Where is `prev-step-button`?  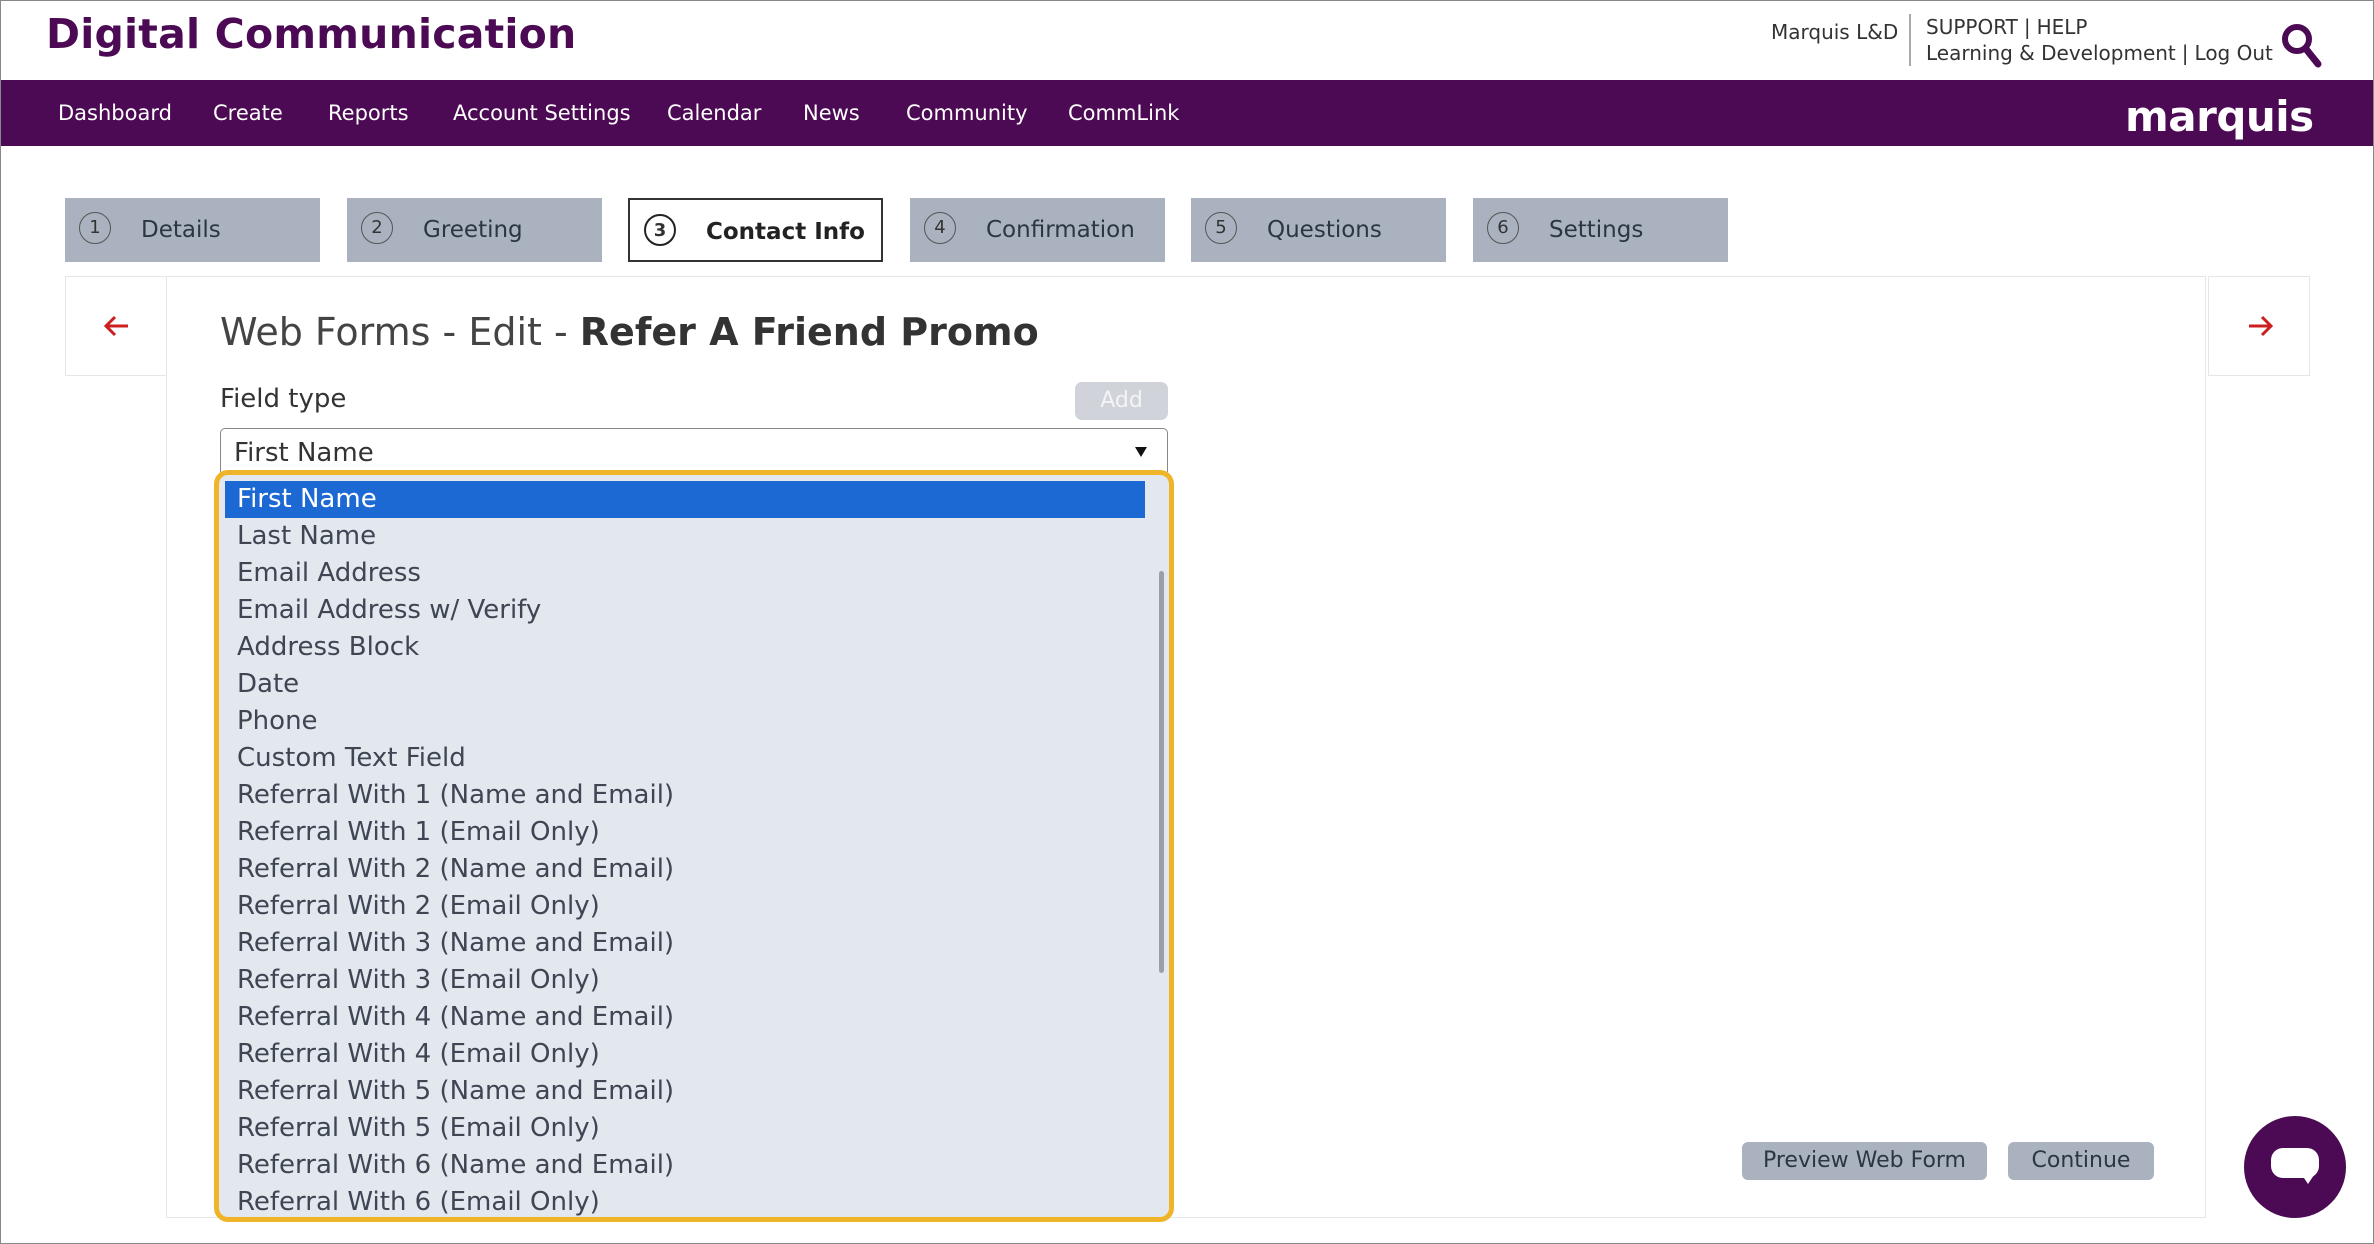
prev-step-button is located at coordinates (116, 326).